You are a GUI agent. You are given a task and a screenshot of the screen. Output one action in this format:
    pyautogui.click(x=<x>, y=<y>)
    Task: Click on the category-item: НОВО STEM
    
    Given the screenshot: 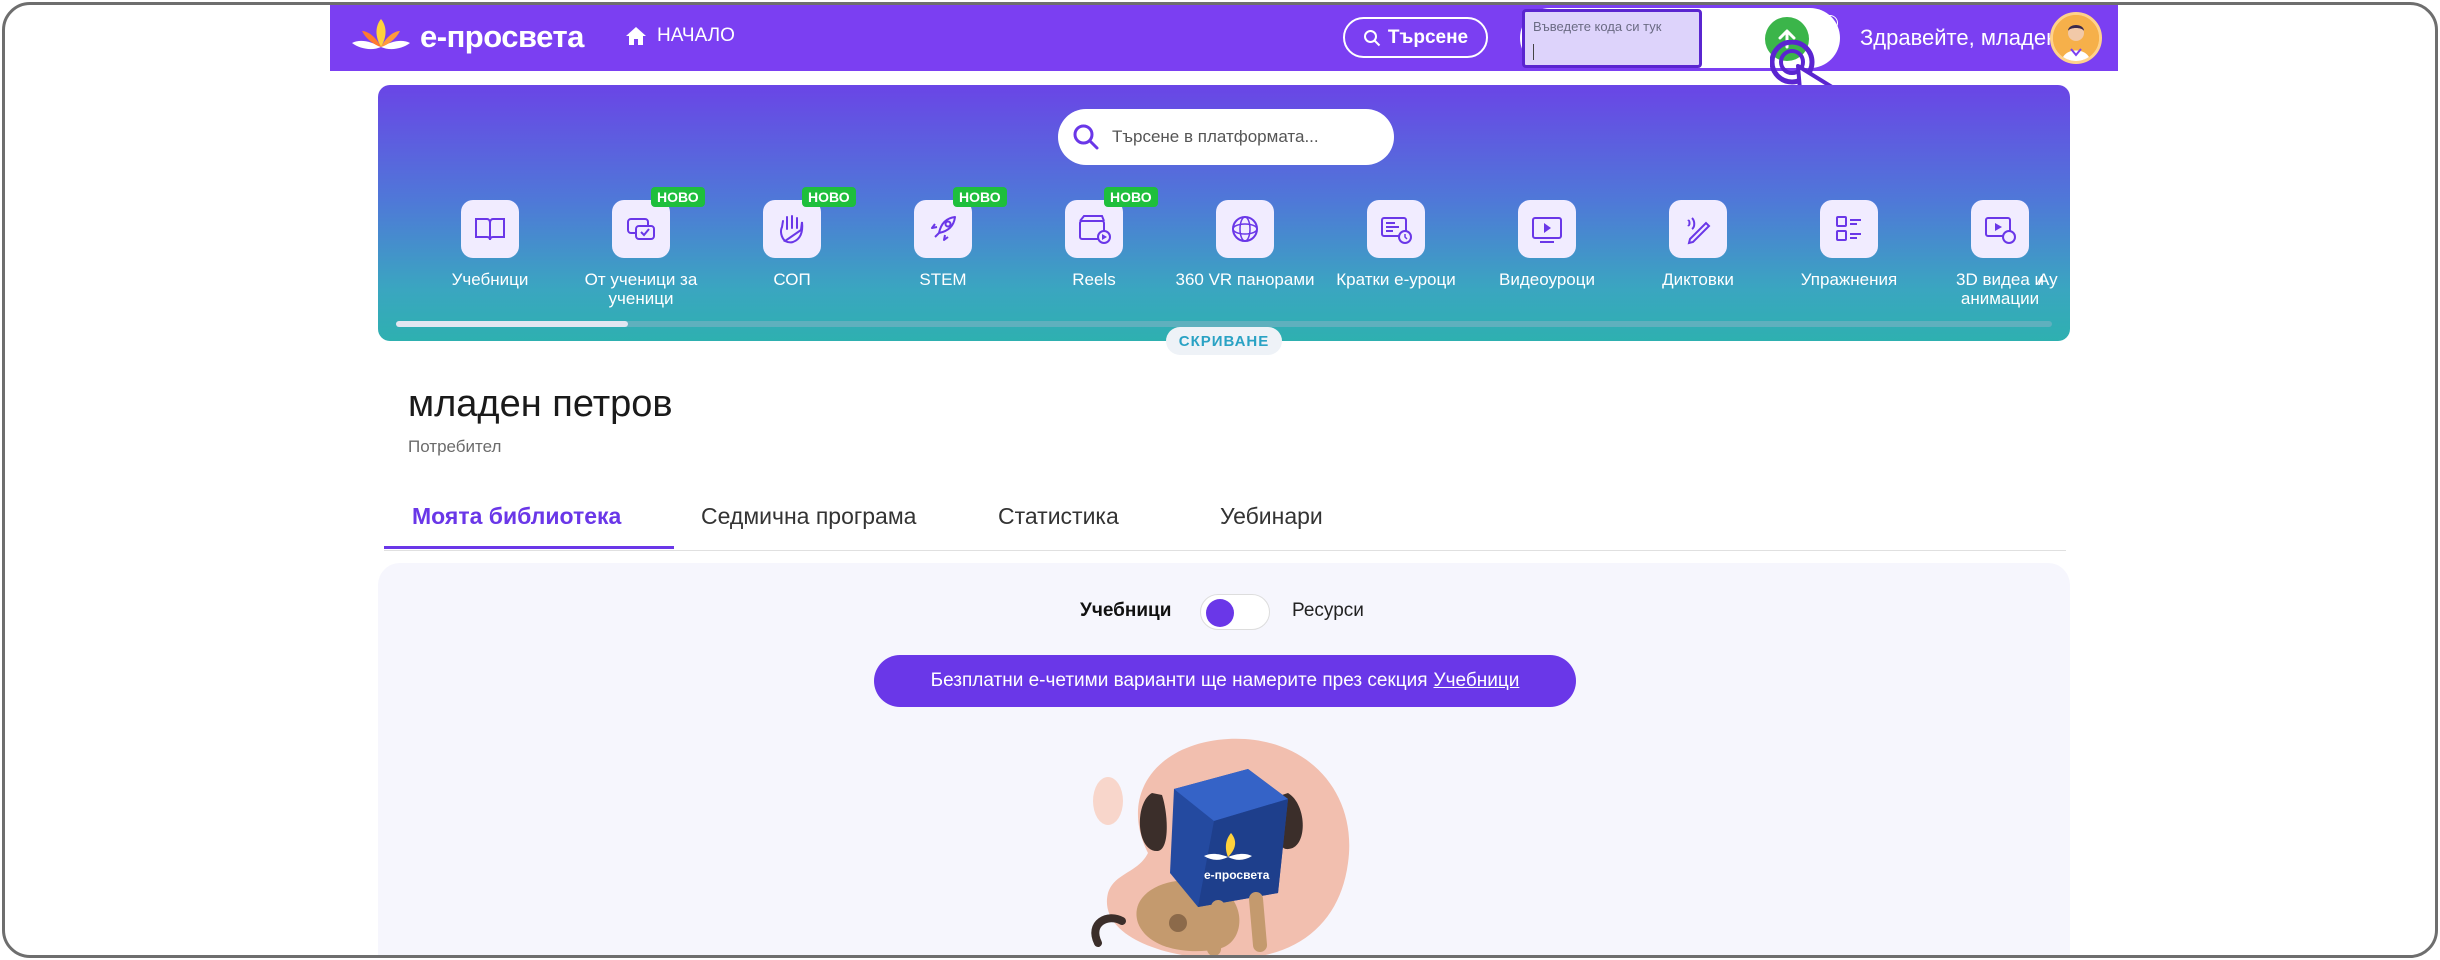 What is the action you would take?
    pyautogui.click(x=943, y=238)
    